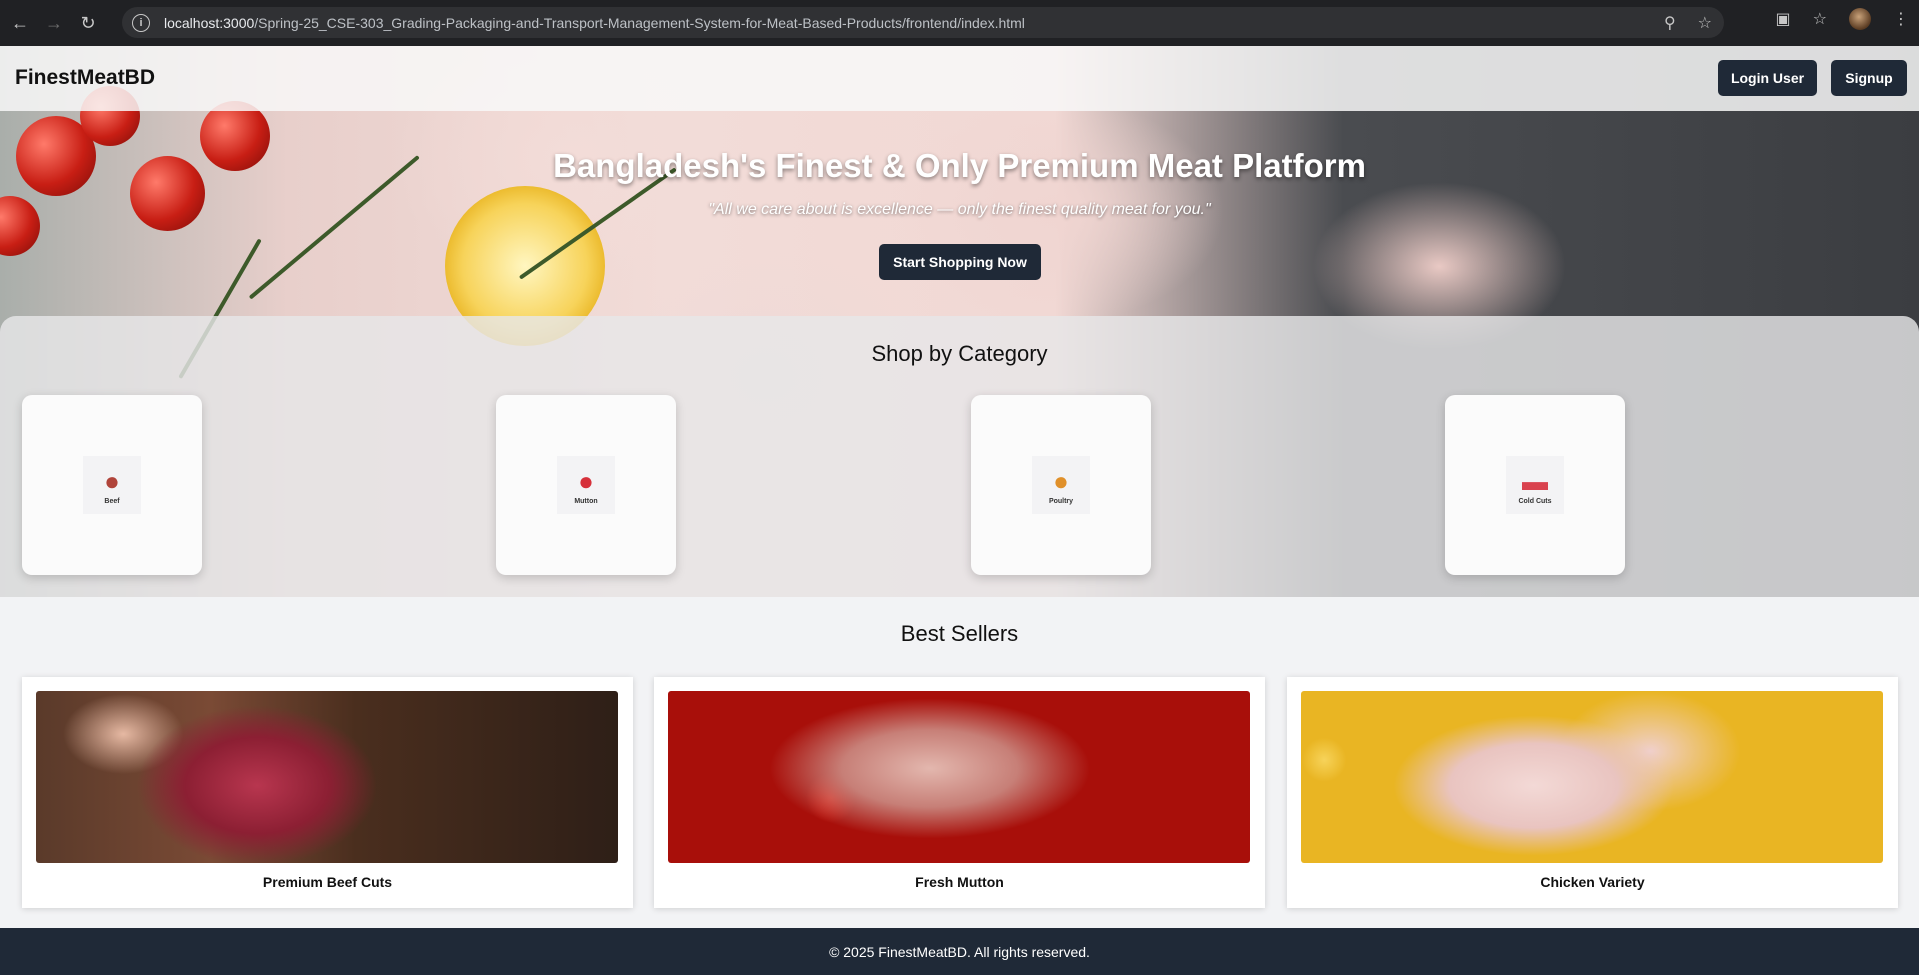  I want to click on category-card-poultry: ● Poultry, so click(1061, 485).